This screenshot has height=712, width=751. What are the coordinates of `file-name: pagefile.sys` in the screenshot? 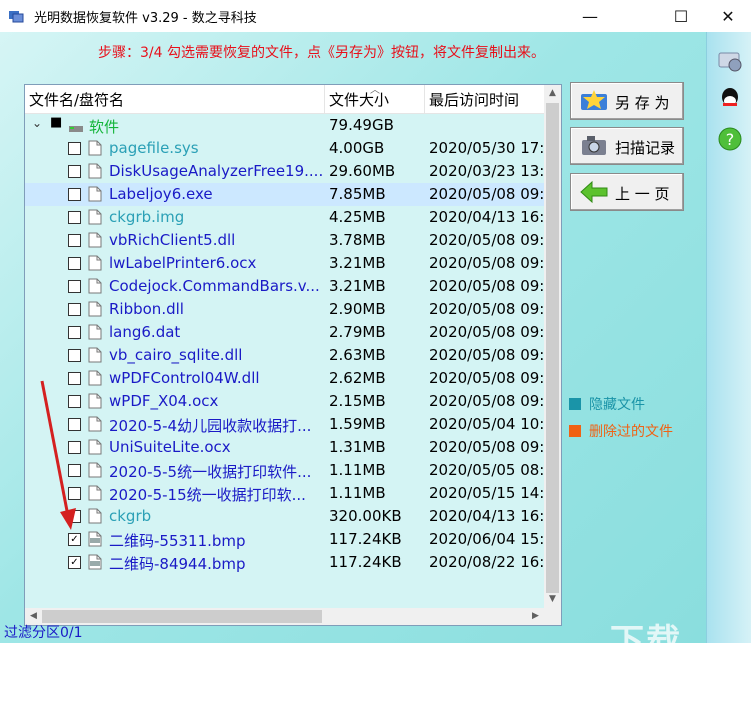 It's located at (154, 148).